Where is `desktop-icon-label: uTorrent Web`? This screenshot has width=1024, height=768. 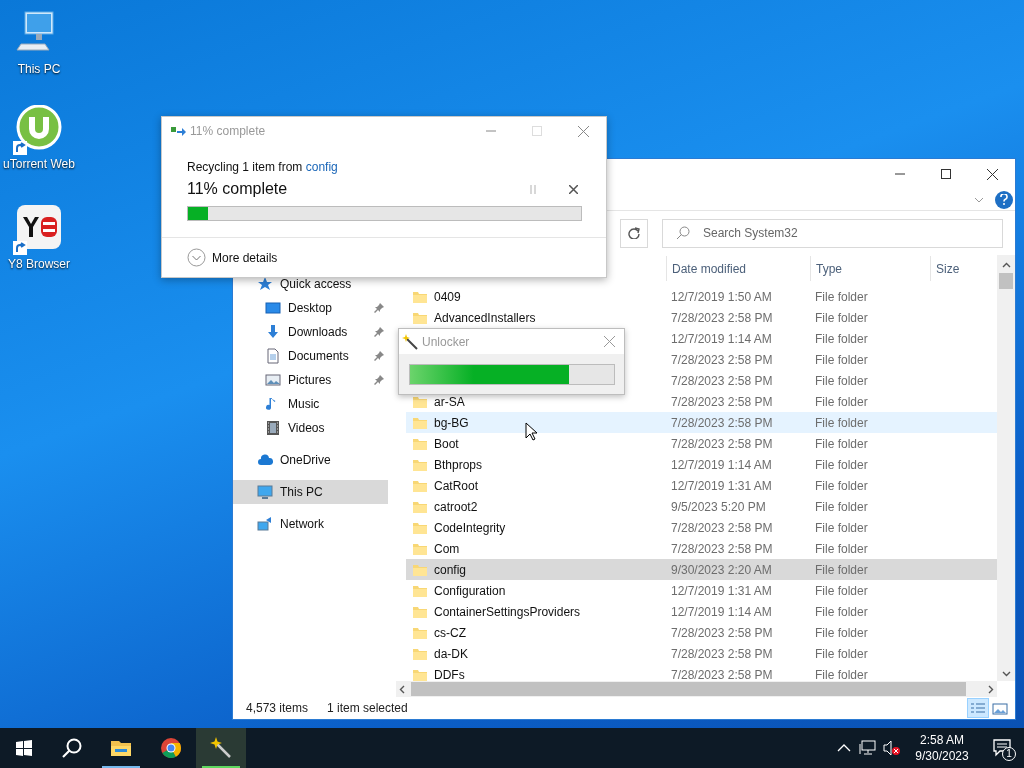 desktop-icon-label: uTorrent Web is located at coordinates (39, 164).